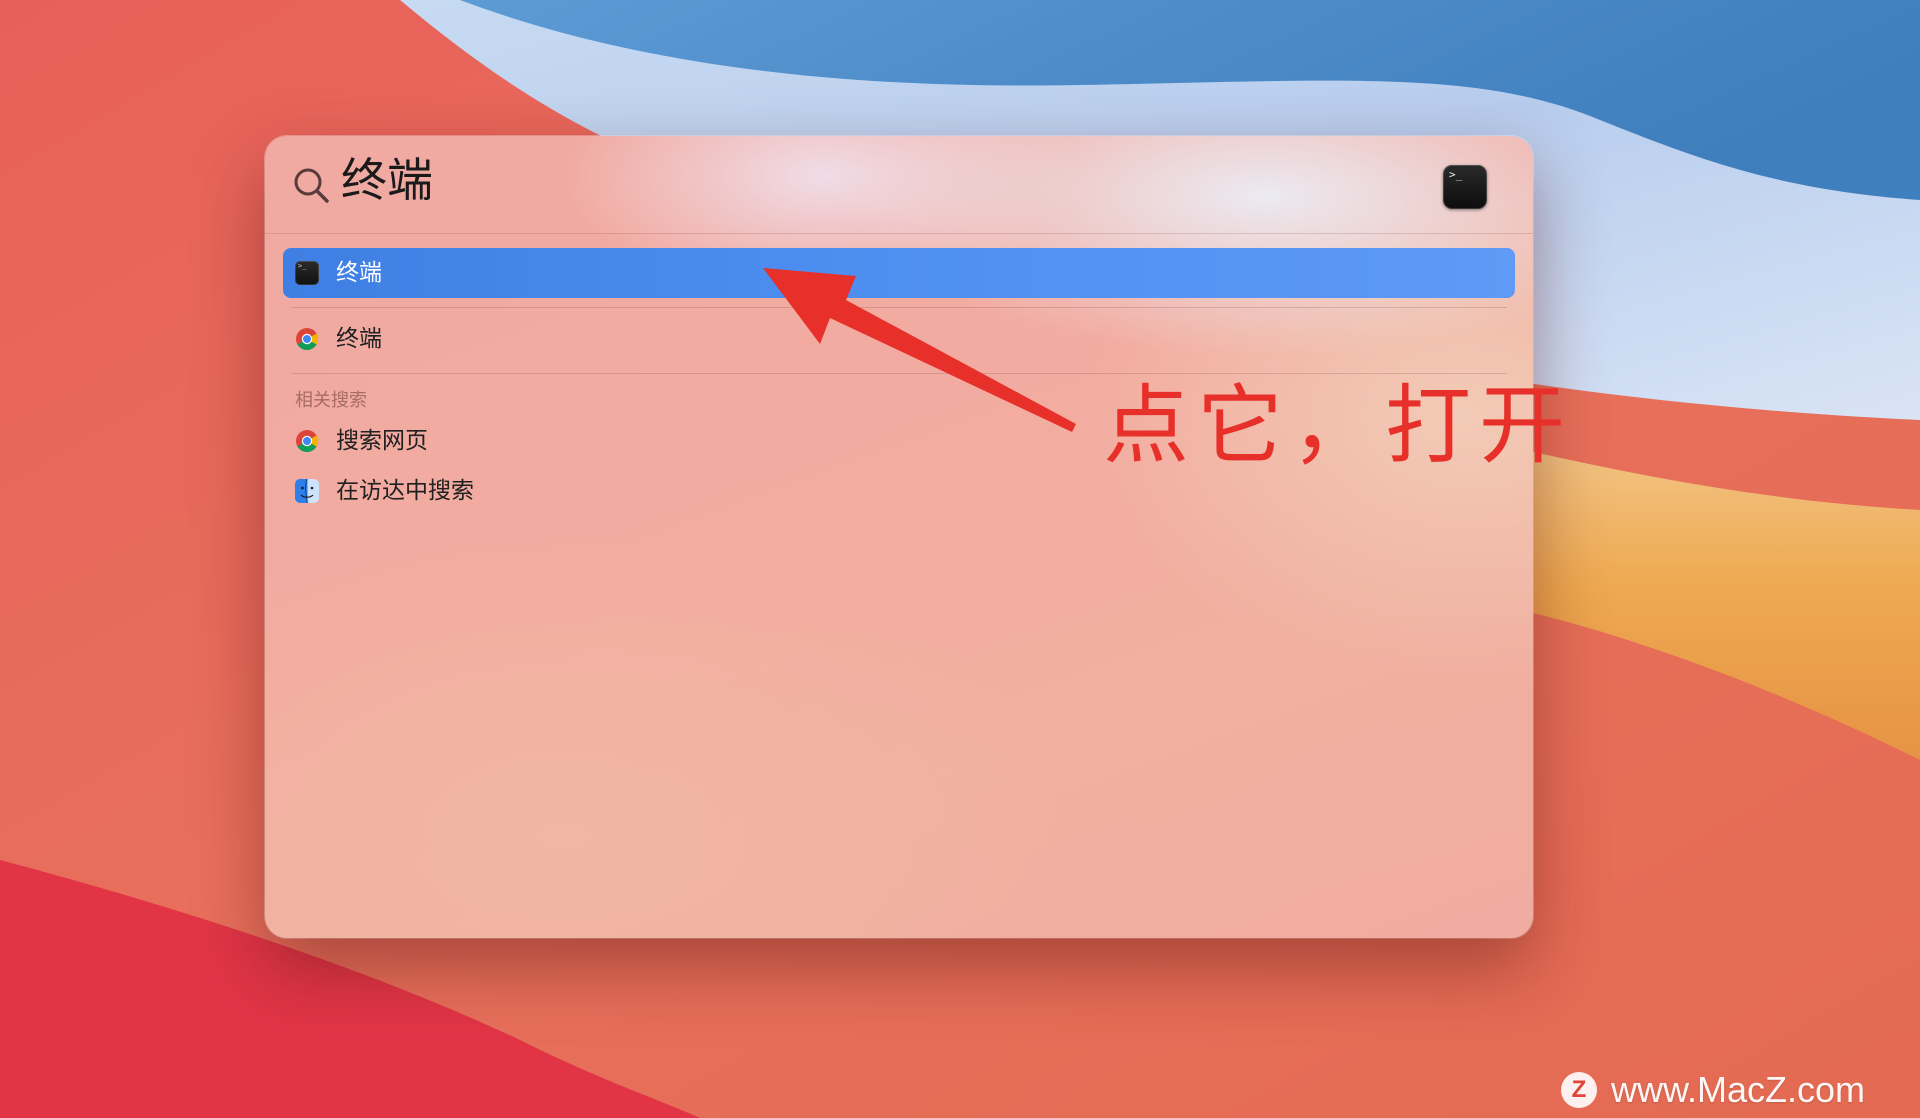 This screenshot has height=1118, width=1920. What do you see at coordinates (1338, 426) in the screenshot?
I see `annotation-text: 点它，打开` at bounding box center [1338, 426].